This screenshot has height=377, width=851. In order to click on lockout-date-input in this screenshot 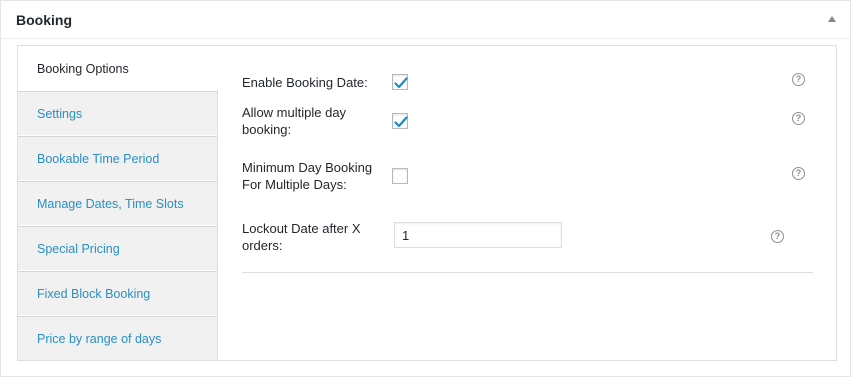, I will do `click(478, 235)`.